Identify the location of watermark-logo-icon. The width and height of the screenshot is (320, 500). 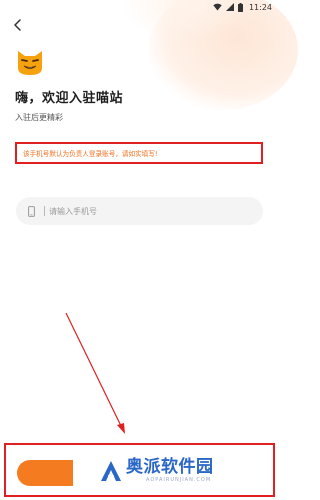
(111, 470).